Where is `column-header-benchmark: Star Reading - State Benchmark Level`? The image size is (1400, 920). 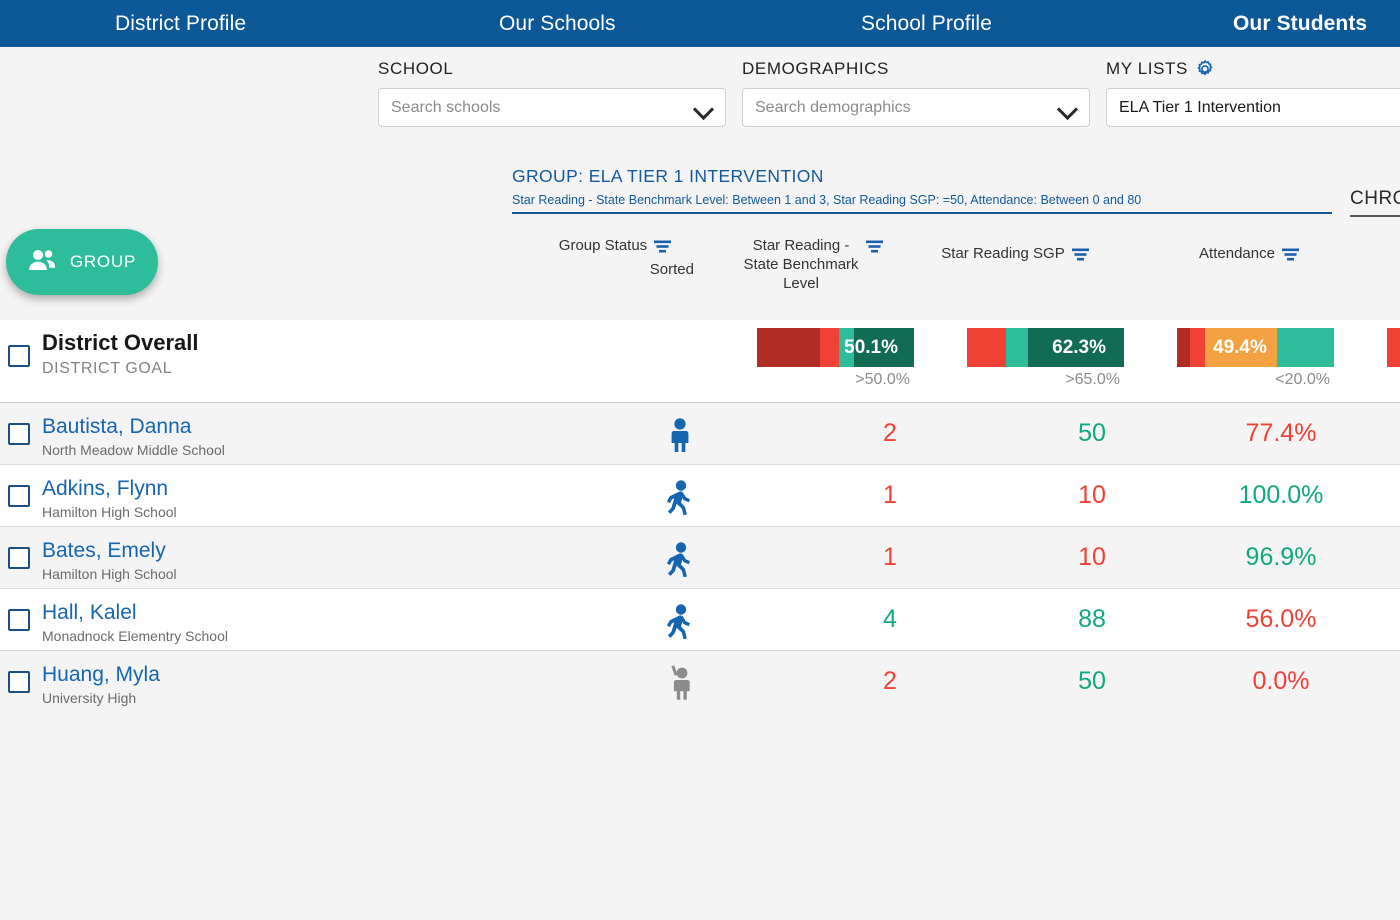 column-header-benchmark: Star Reading - State Benchmark Level is located at coordinates (813, 264).